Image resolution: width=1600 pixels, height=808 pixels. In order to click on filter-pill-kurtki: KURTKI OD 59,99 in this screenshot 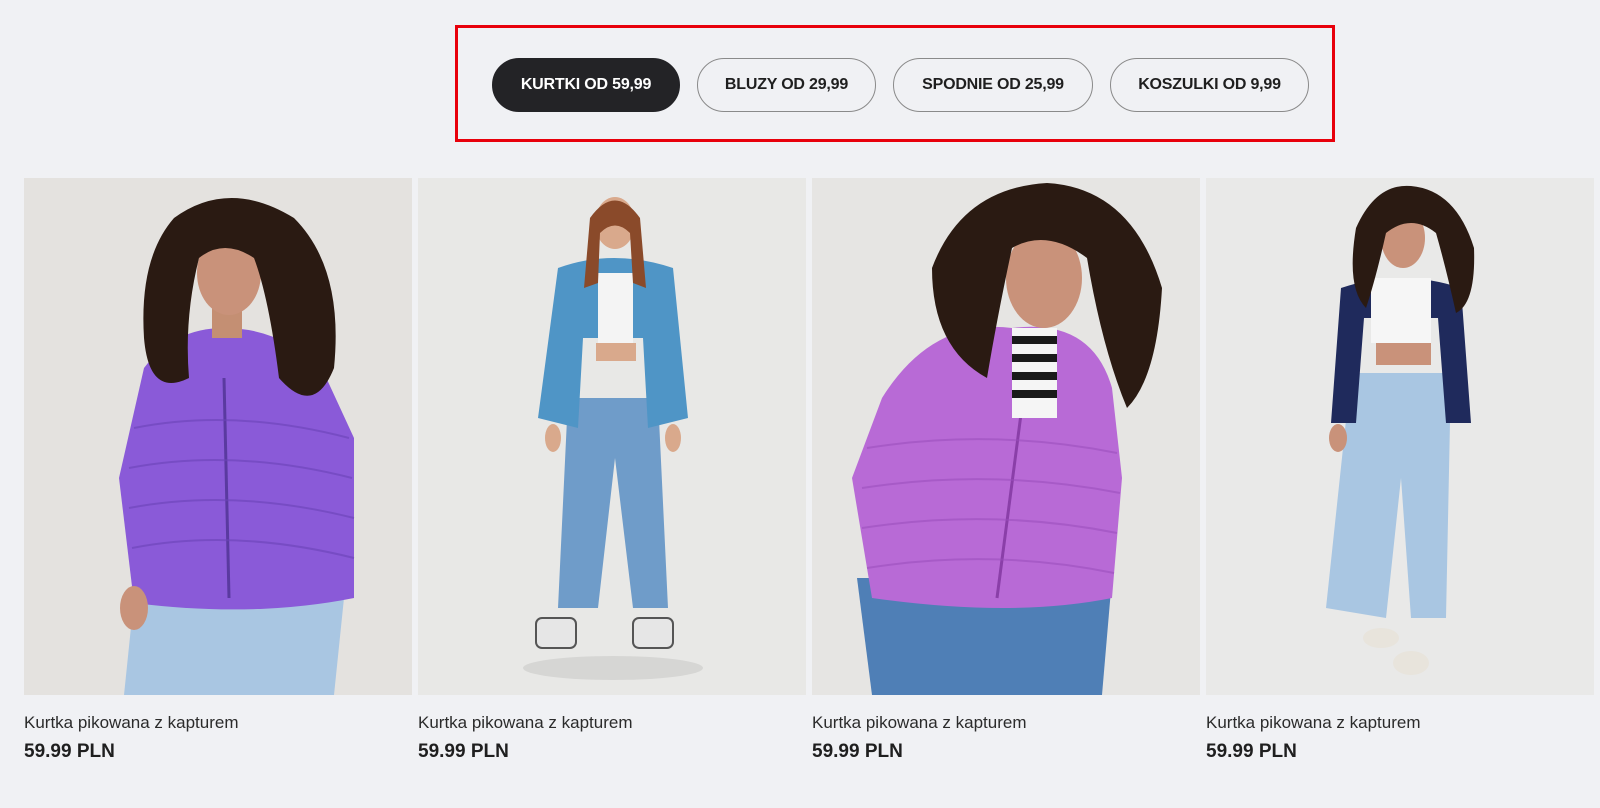, I will do `click(586, 85)`.